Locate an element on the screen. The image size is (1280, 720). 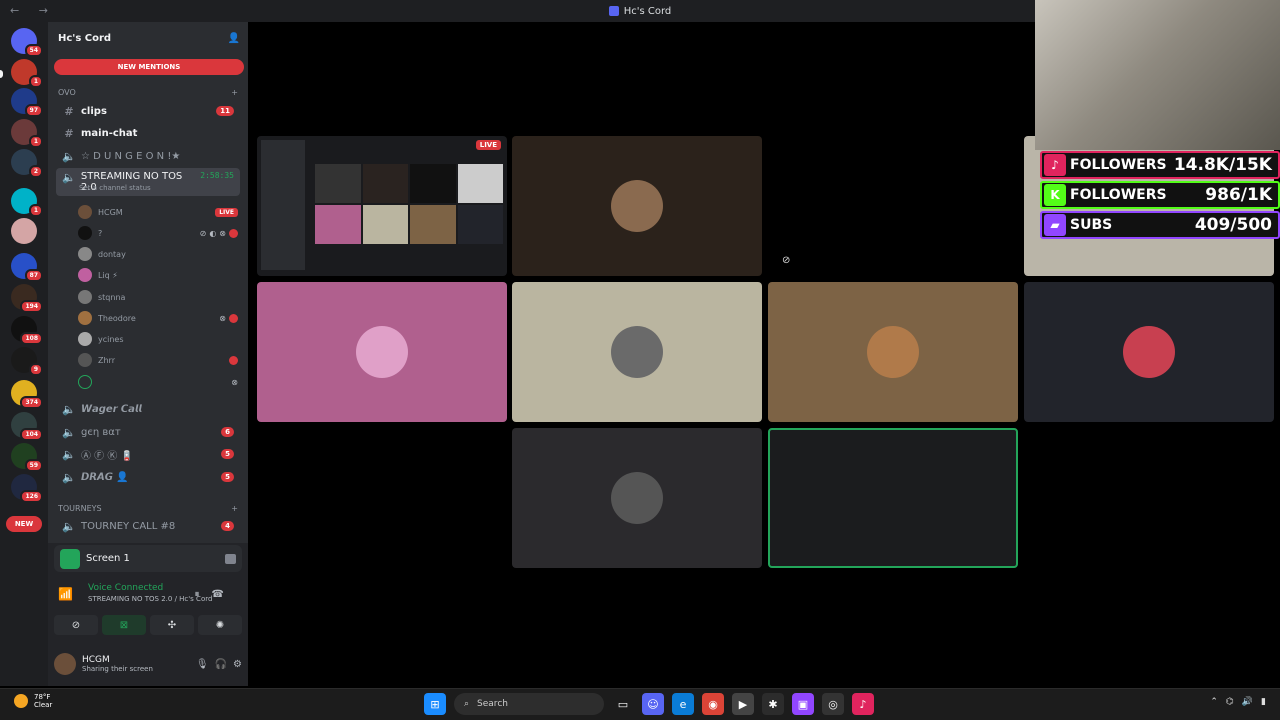
slack-icon: ✱ is located at coordinates (773, 704).